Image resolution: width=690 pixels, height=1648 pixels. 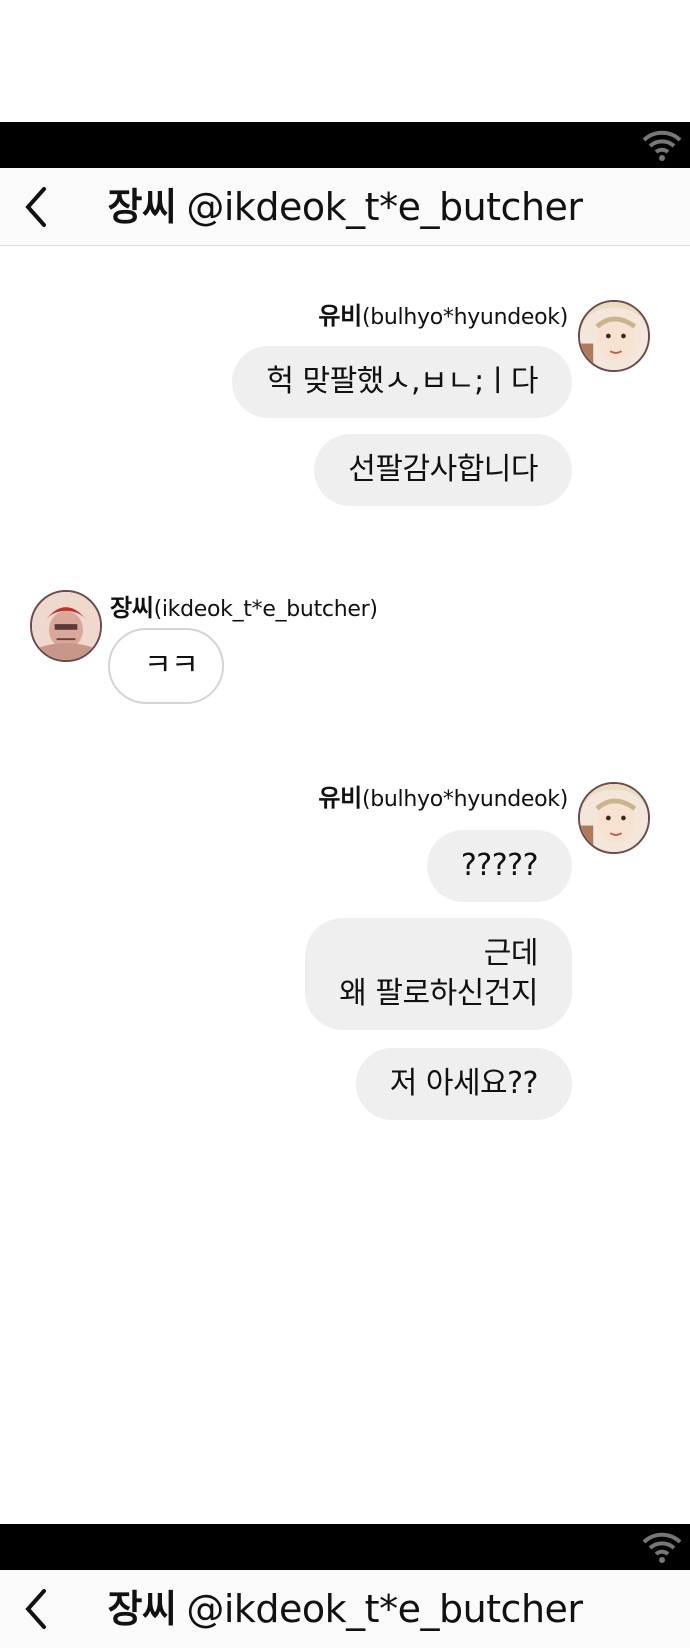 I want to click on message-bubble: 헉 맞팔했ㅅ,ㅂㄴ;ㅣ다, so click(x=402, y=382).